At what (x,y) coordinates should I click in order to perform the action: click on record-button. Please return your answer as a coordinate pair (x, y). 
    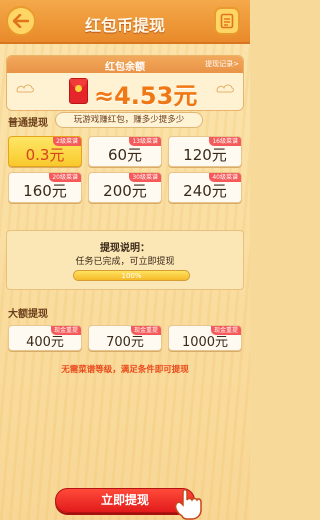
    Looking at the image, I should click on (227, 21).